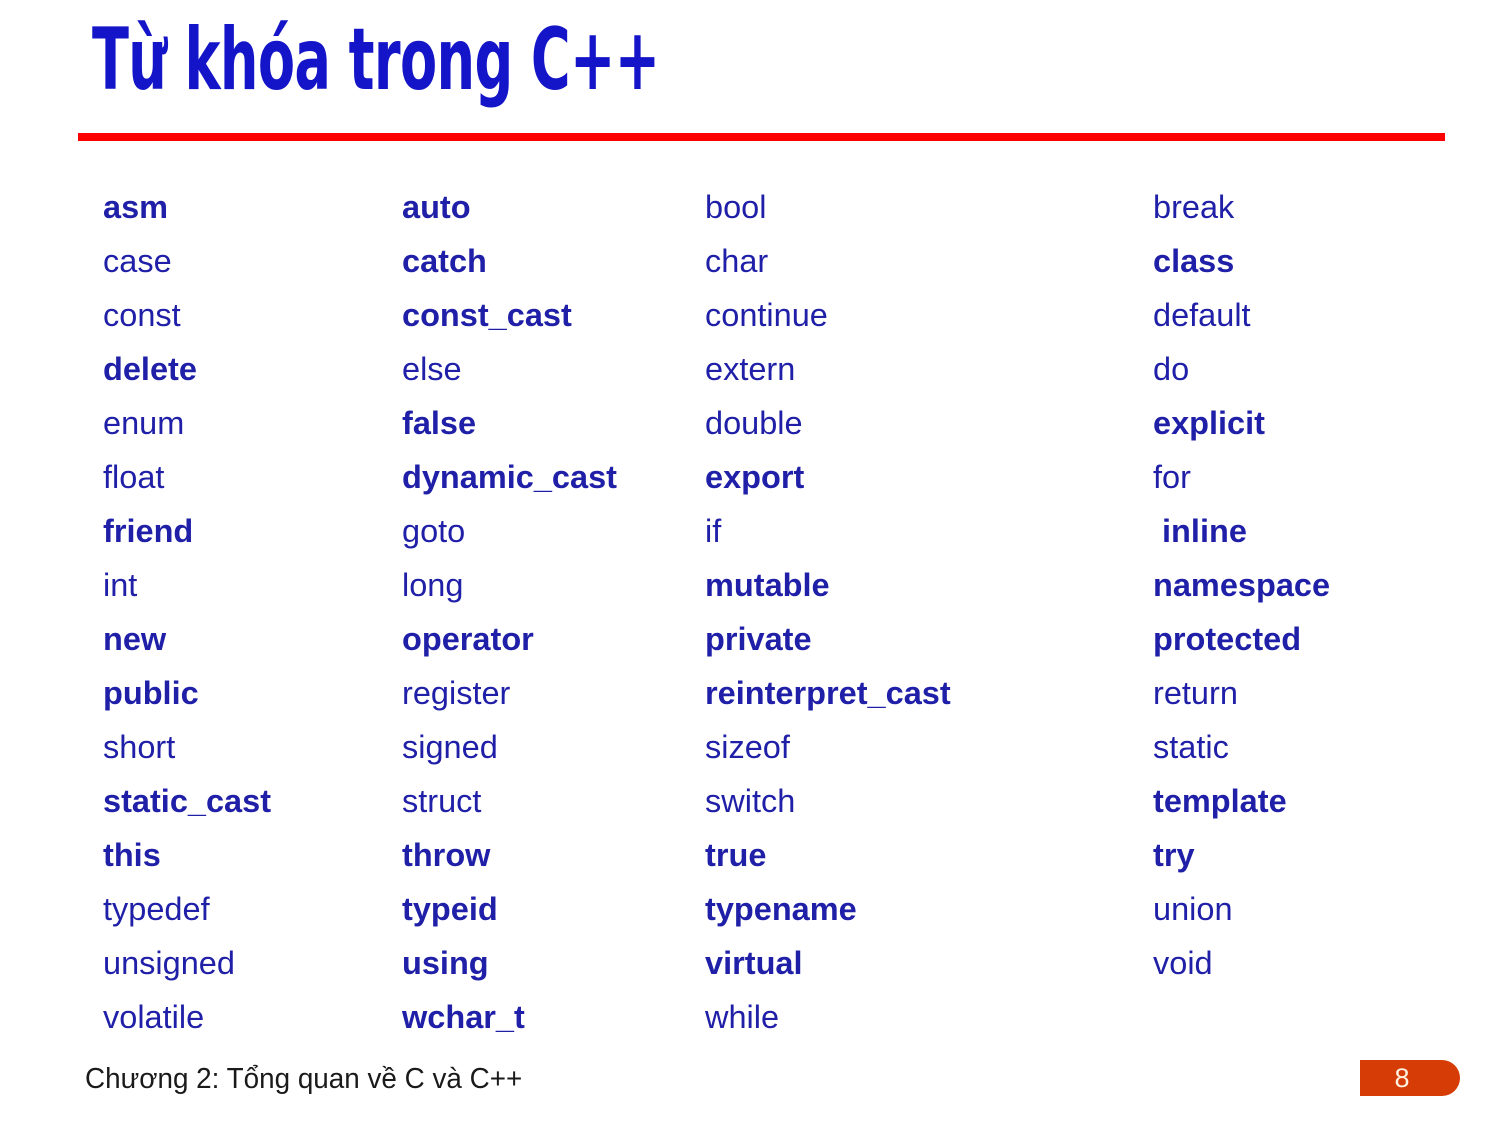 The height and width of the screenshot is (1124, 1499). What do you see at coordinates (463, 1017) in the screenshot?
I see `keyword-wchar_t: wchar_t` at bounding box center [463, 1017].